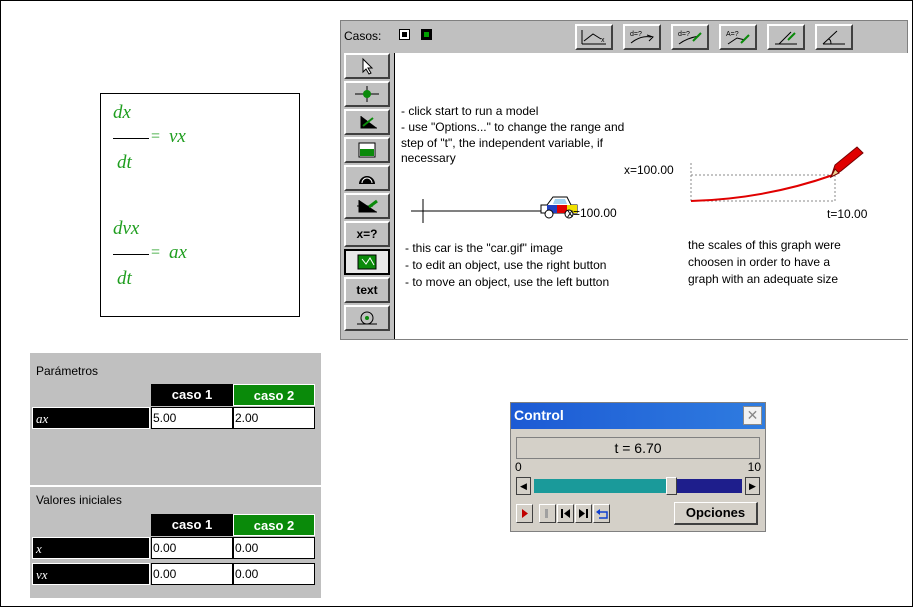 The width and height of the screenshot is (913, 607). Describe the element at coordinates (846, 162) in the screenshot. I see `pencil-icon` at that location.